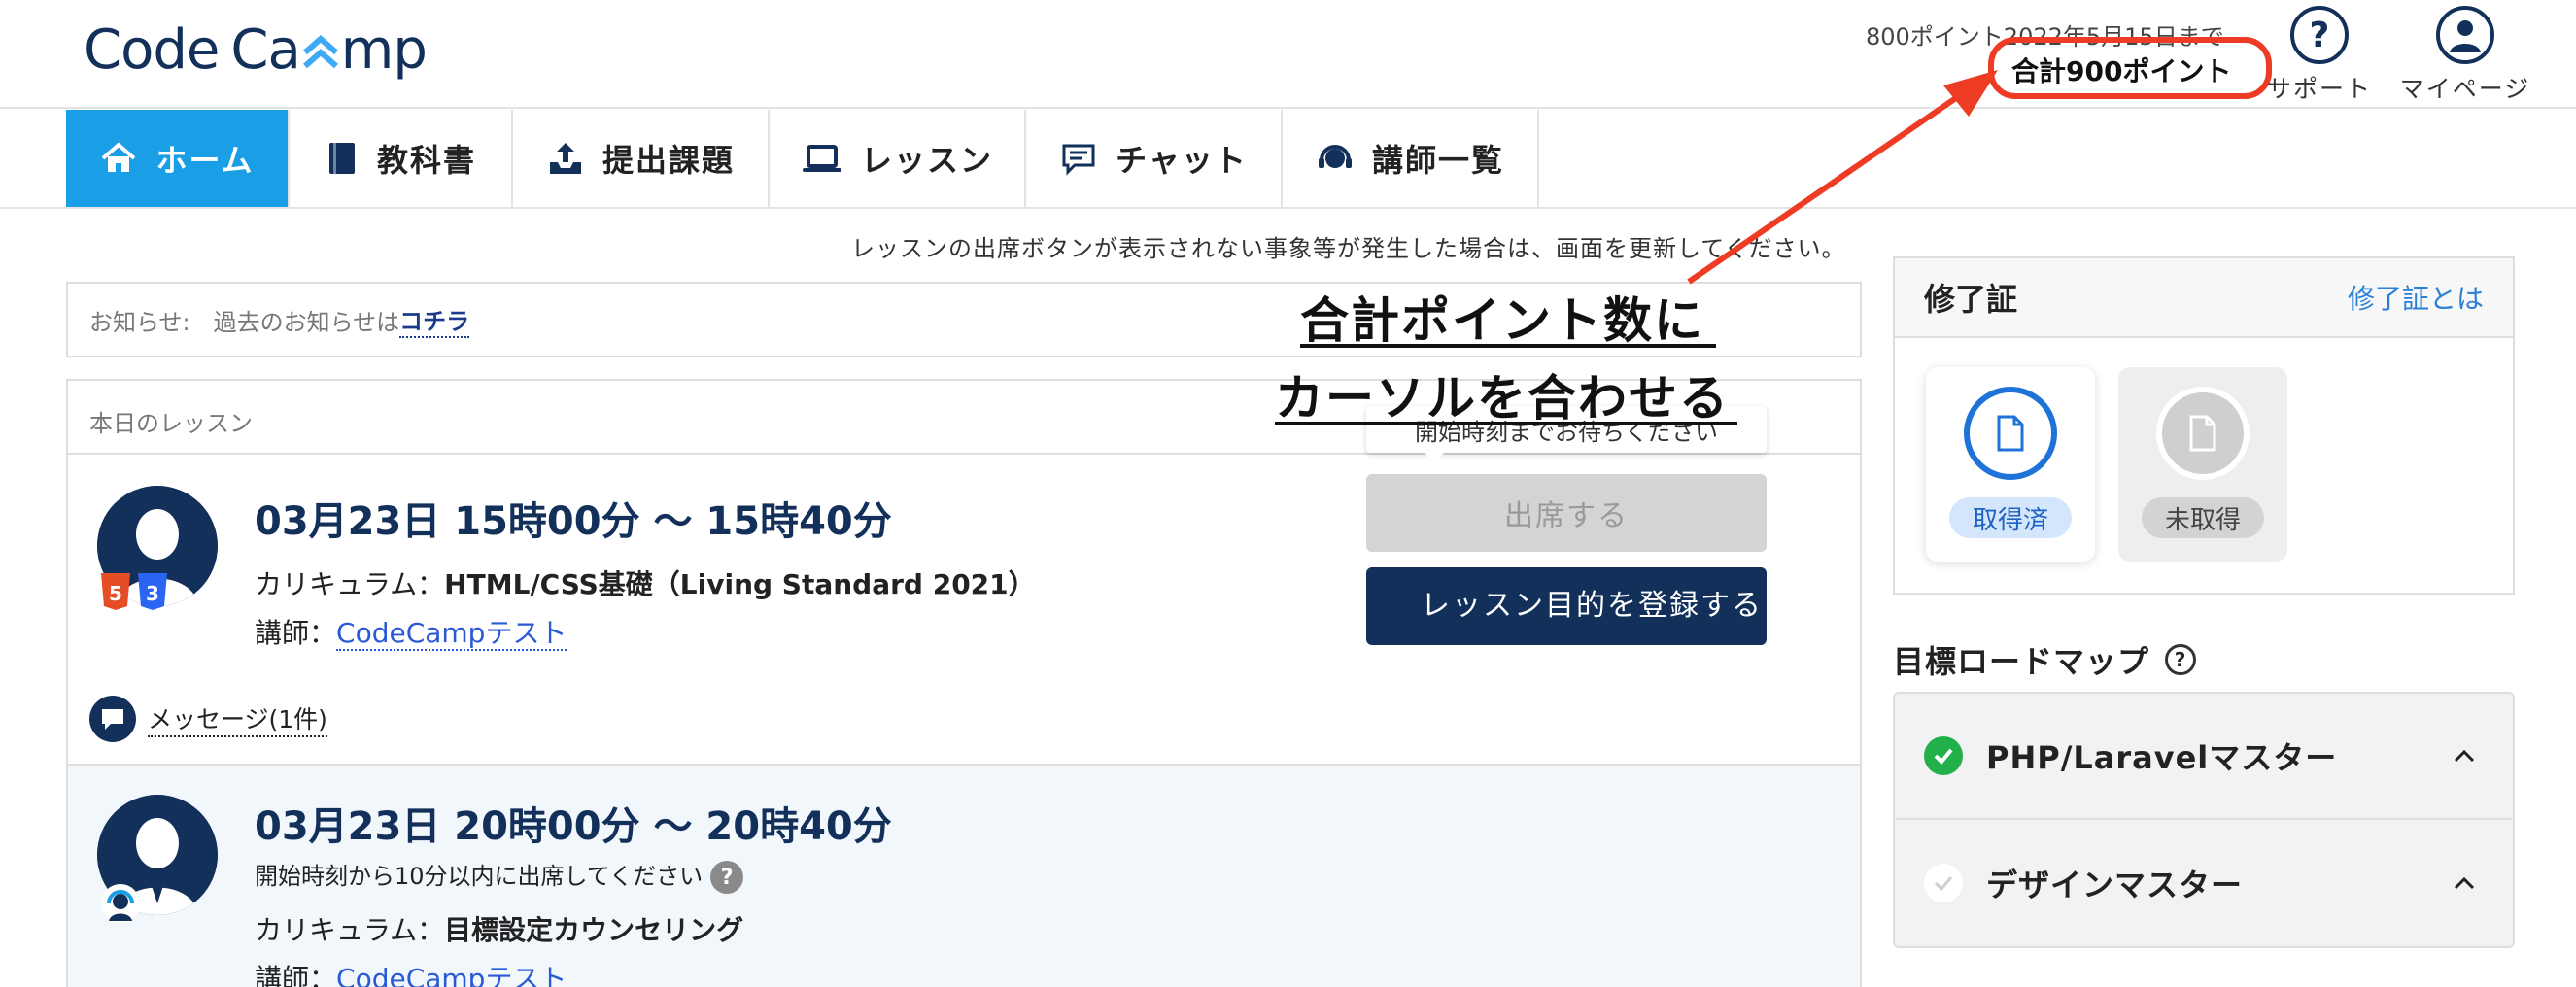 Image resolution: width=2576 pixels, height=987 pixels. I want to click on badge-status: 未取得, so click(2203, 517).